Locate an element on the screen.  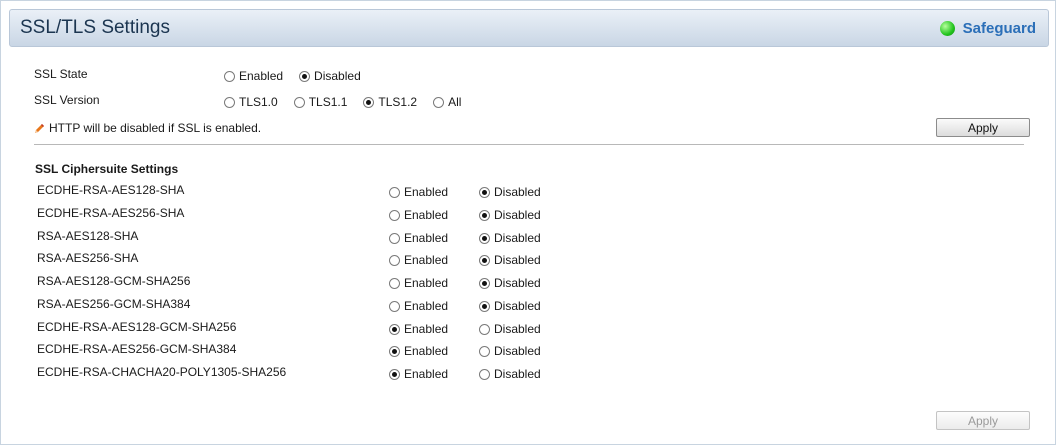
apply-button: Apply is located at coordinates (983, 127).